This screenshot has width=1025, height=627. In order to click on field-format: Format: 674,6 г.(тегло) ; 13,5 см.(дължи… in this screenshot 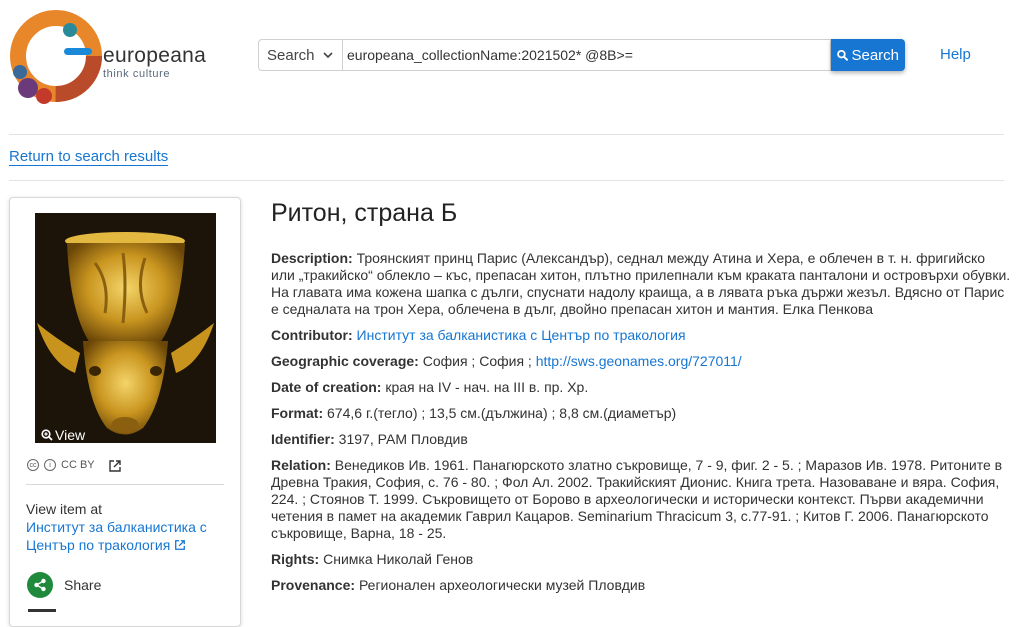, I will do `click(641, 413)`.